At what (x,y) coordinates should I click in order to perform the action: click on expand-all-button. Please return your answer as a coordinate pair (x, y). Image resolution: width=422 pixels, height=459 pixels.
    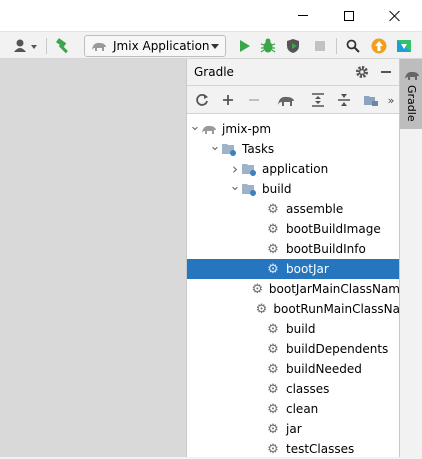
    Looking at the image, I should click on (318, 100).